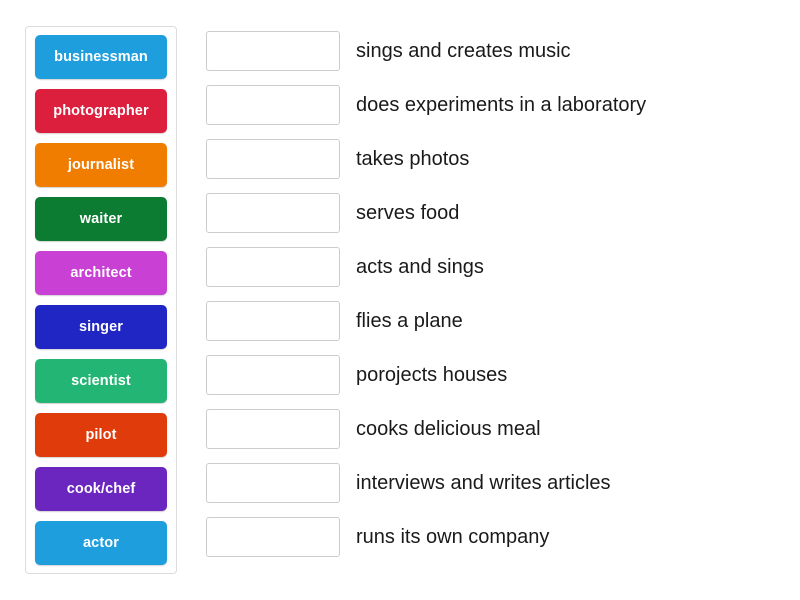 The height and width of the screenshot is (600, 800). What do you see at coordinates (453, 536) in the screenshot?
I see `definition-text: runs its own company` at bounding box center [453, 536].